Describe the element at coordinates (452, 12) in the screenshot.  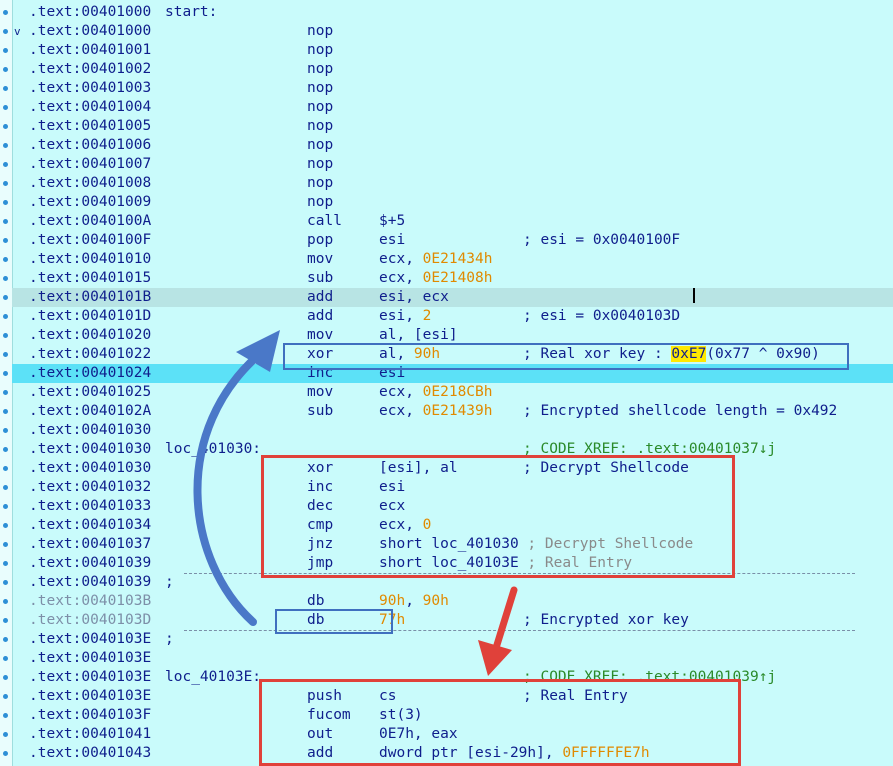
I see `asm-line: .text:00401000 start:` at that location.